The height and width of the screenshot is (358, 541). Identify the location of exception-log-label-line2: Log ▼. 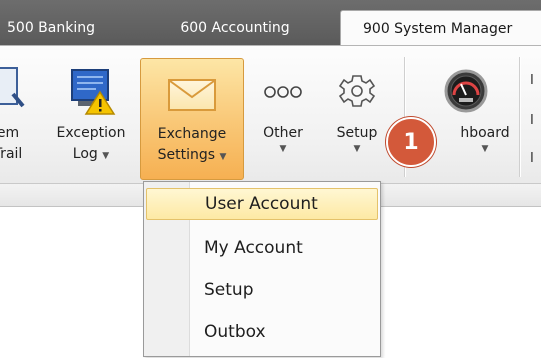
(91, 154).